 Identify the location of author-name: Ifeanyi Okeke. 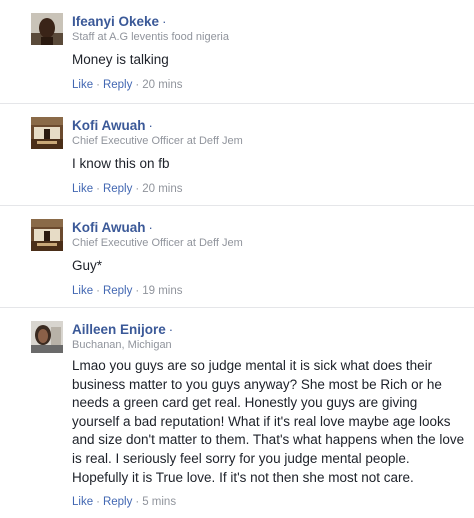
(115, 21).